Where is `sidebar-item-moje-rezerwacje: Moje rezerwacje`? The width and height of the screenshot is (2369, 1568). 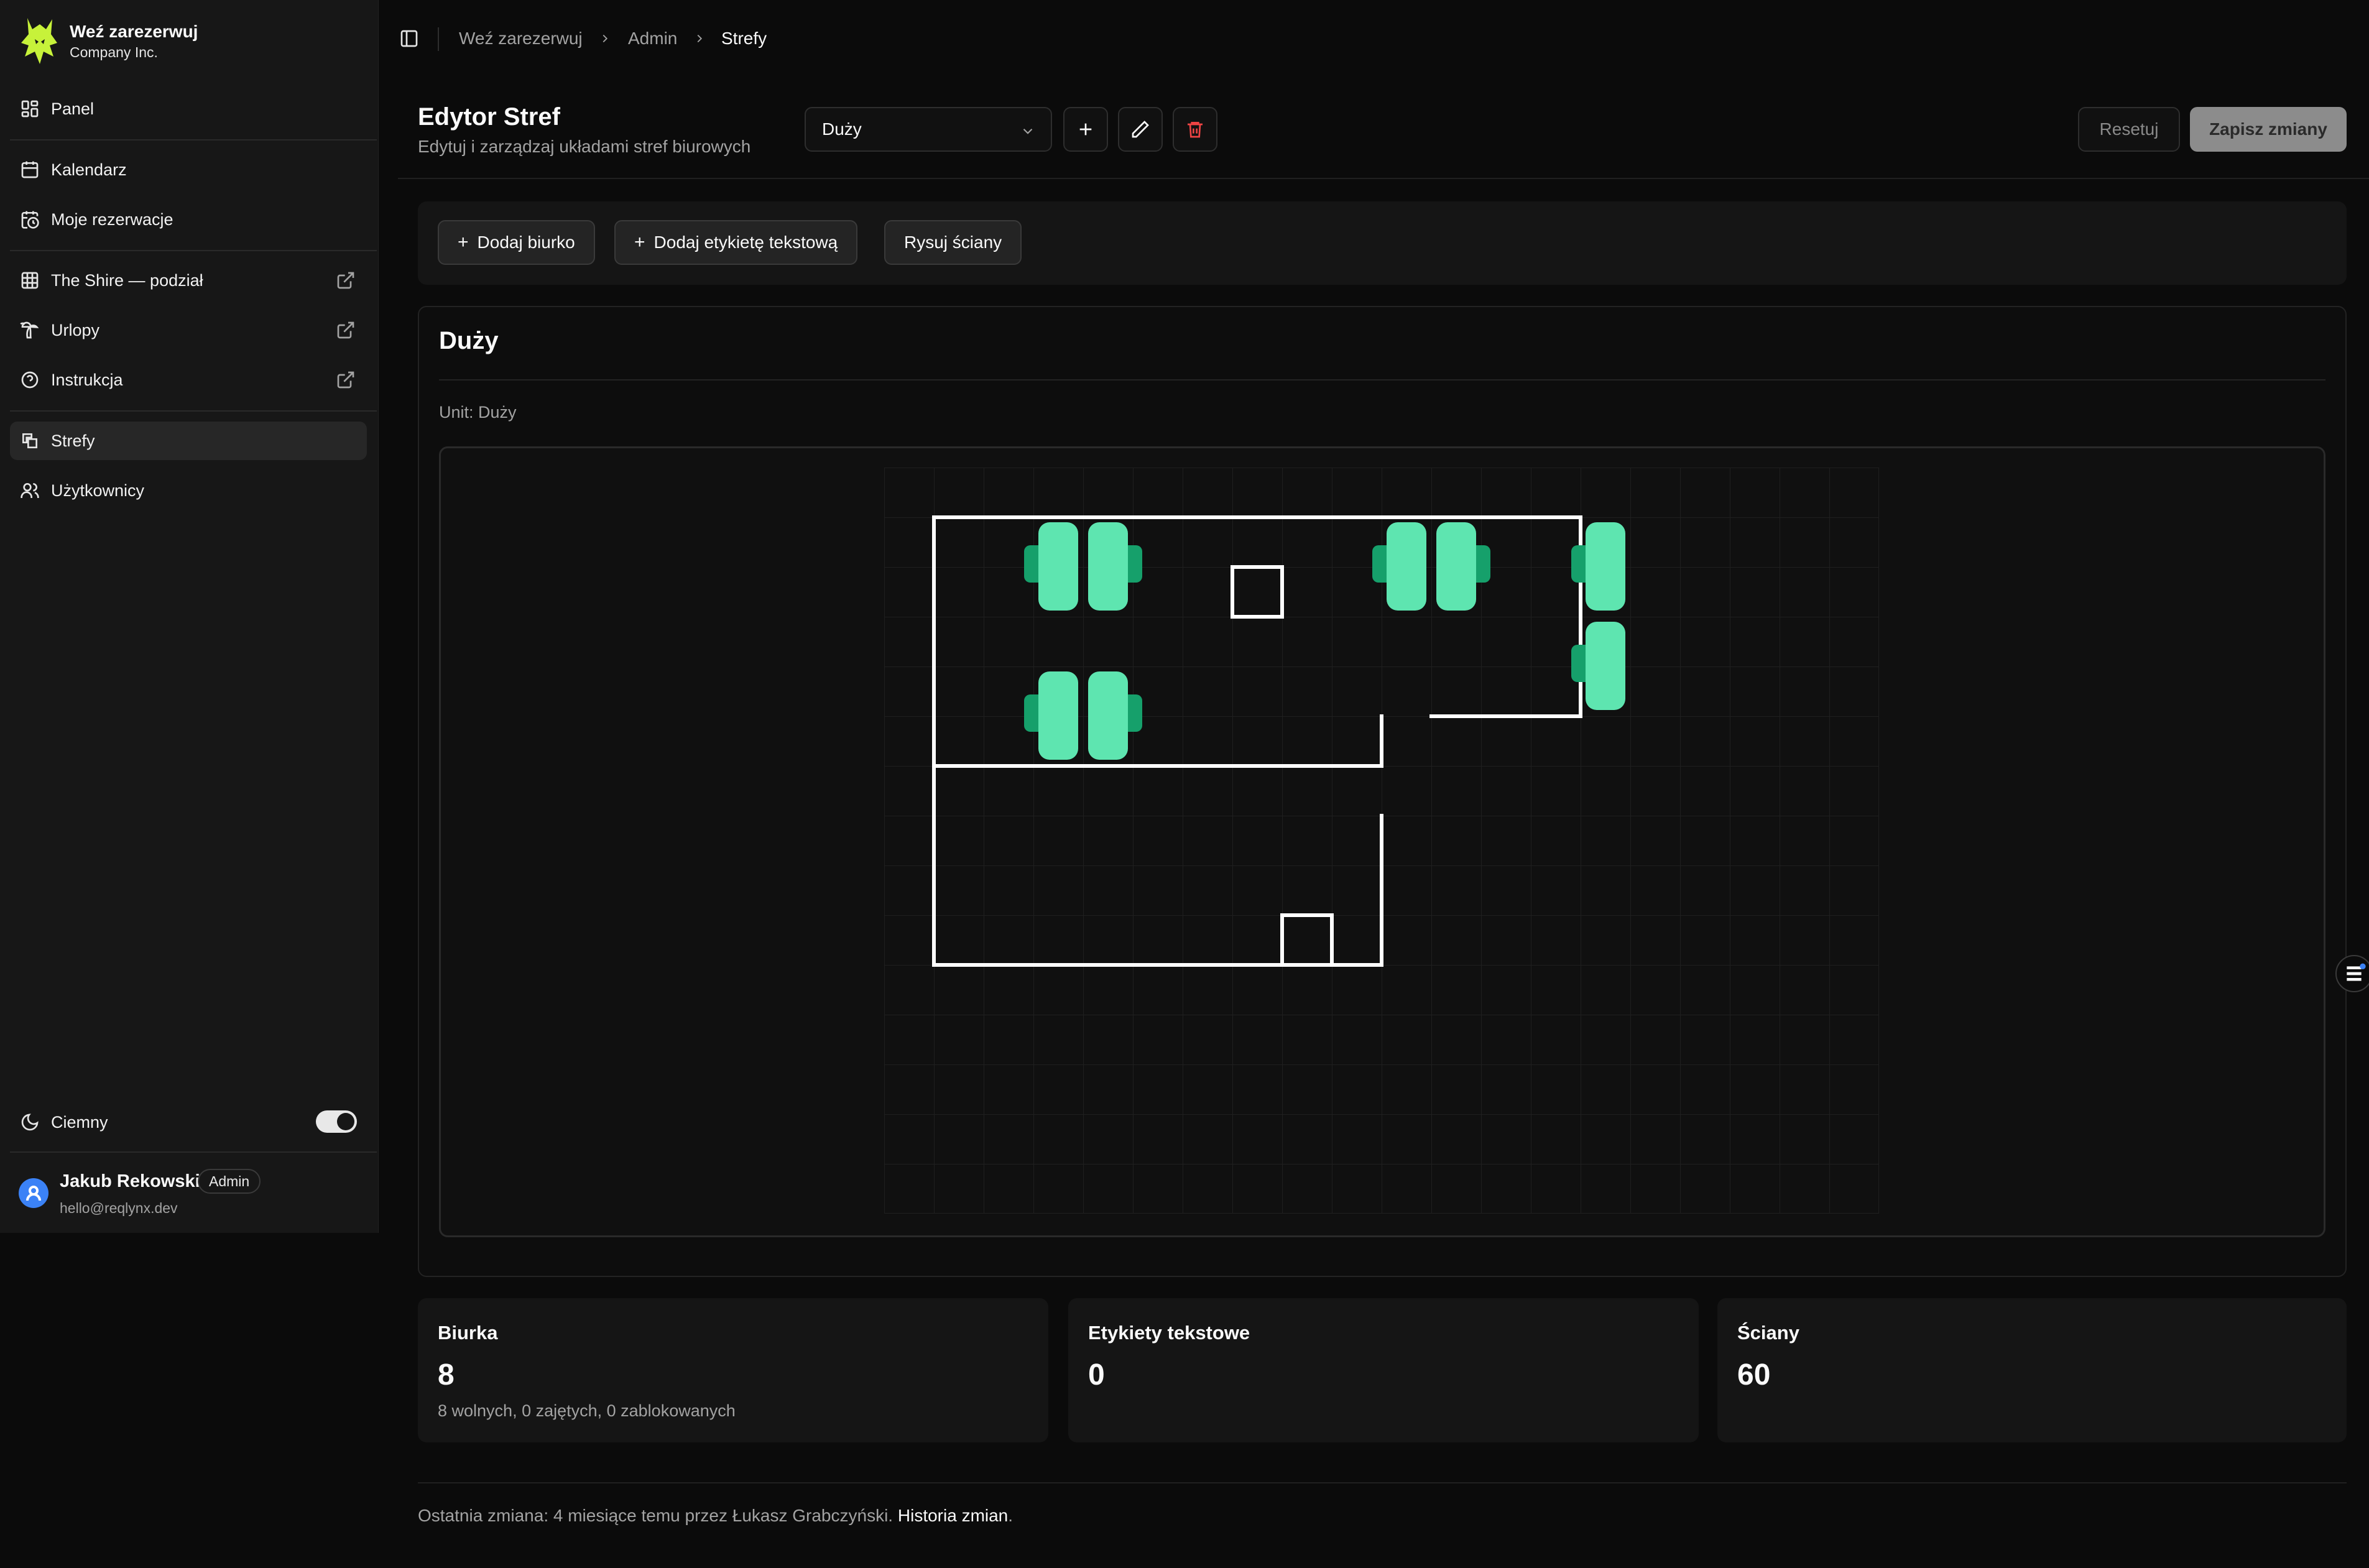 sidebar-item-moje-rezerwacje: Moje rezerwacje is located at coordinates (188, 219).